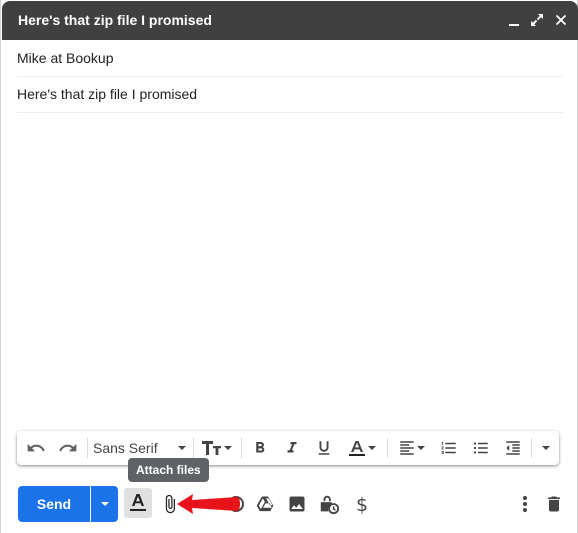 Image resolution: width=578 pixels, height=533 pixels. What do you see at coordinates (265, 504) in the screenshot?
I see `google-drive-icon` at bounding box center [265, 504].